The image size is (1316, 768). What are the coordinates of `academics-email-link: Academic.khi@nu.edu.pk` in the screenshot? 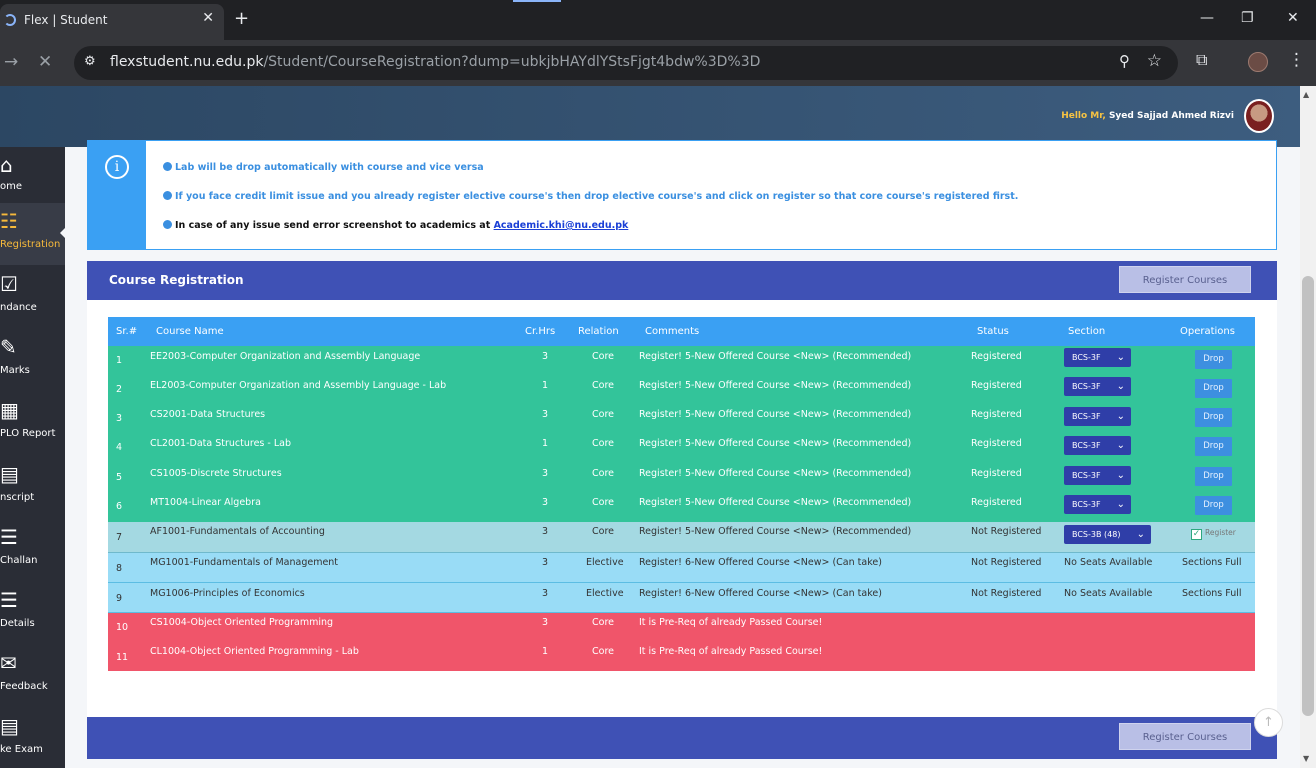 It's located at (561, 225).